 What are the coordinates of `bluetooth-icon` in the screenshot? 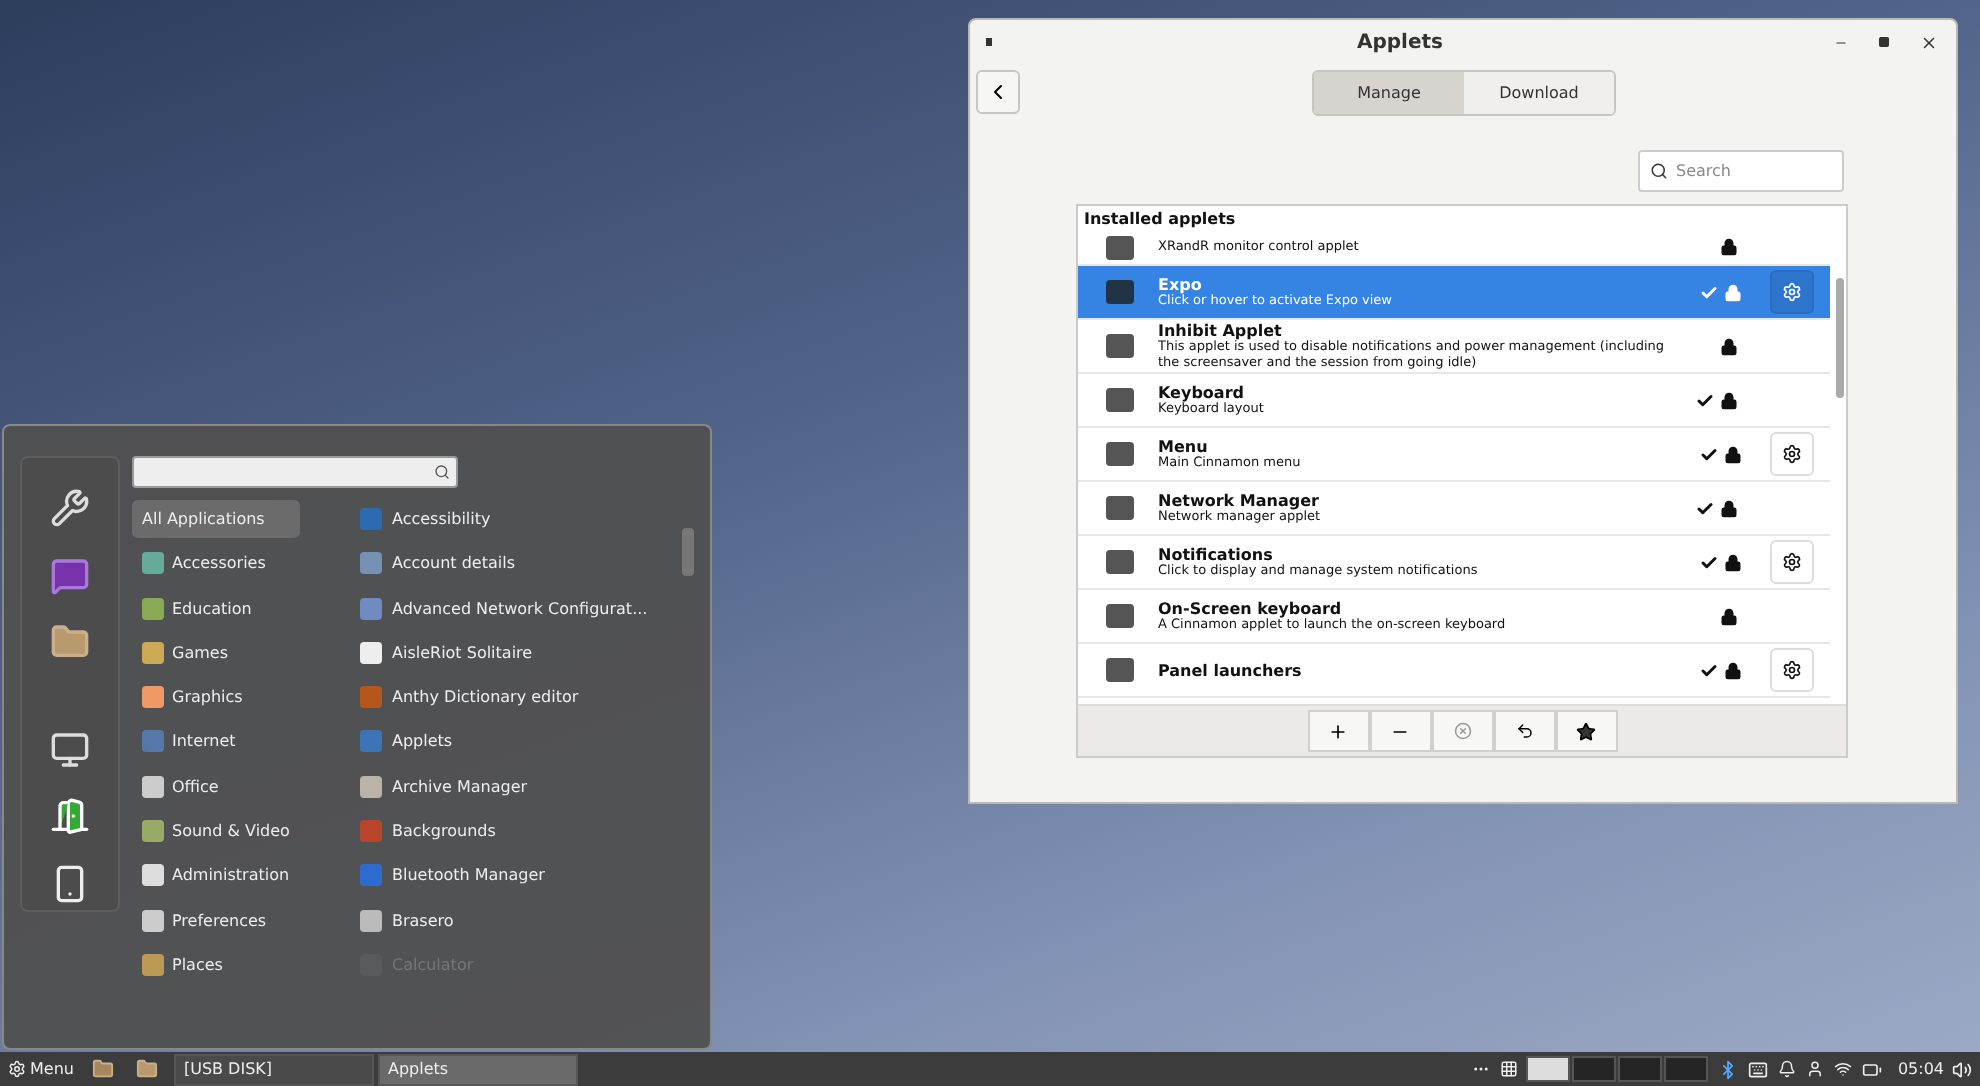 It's located at (1727, 1069).